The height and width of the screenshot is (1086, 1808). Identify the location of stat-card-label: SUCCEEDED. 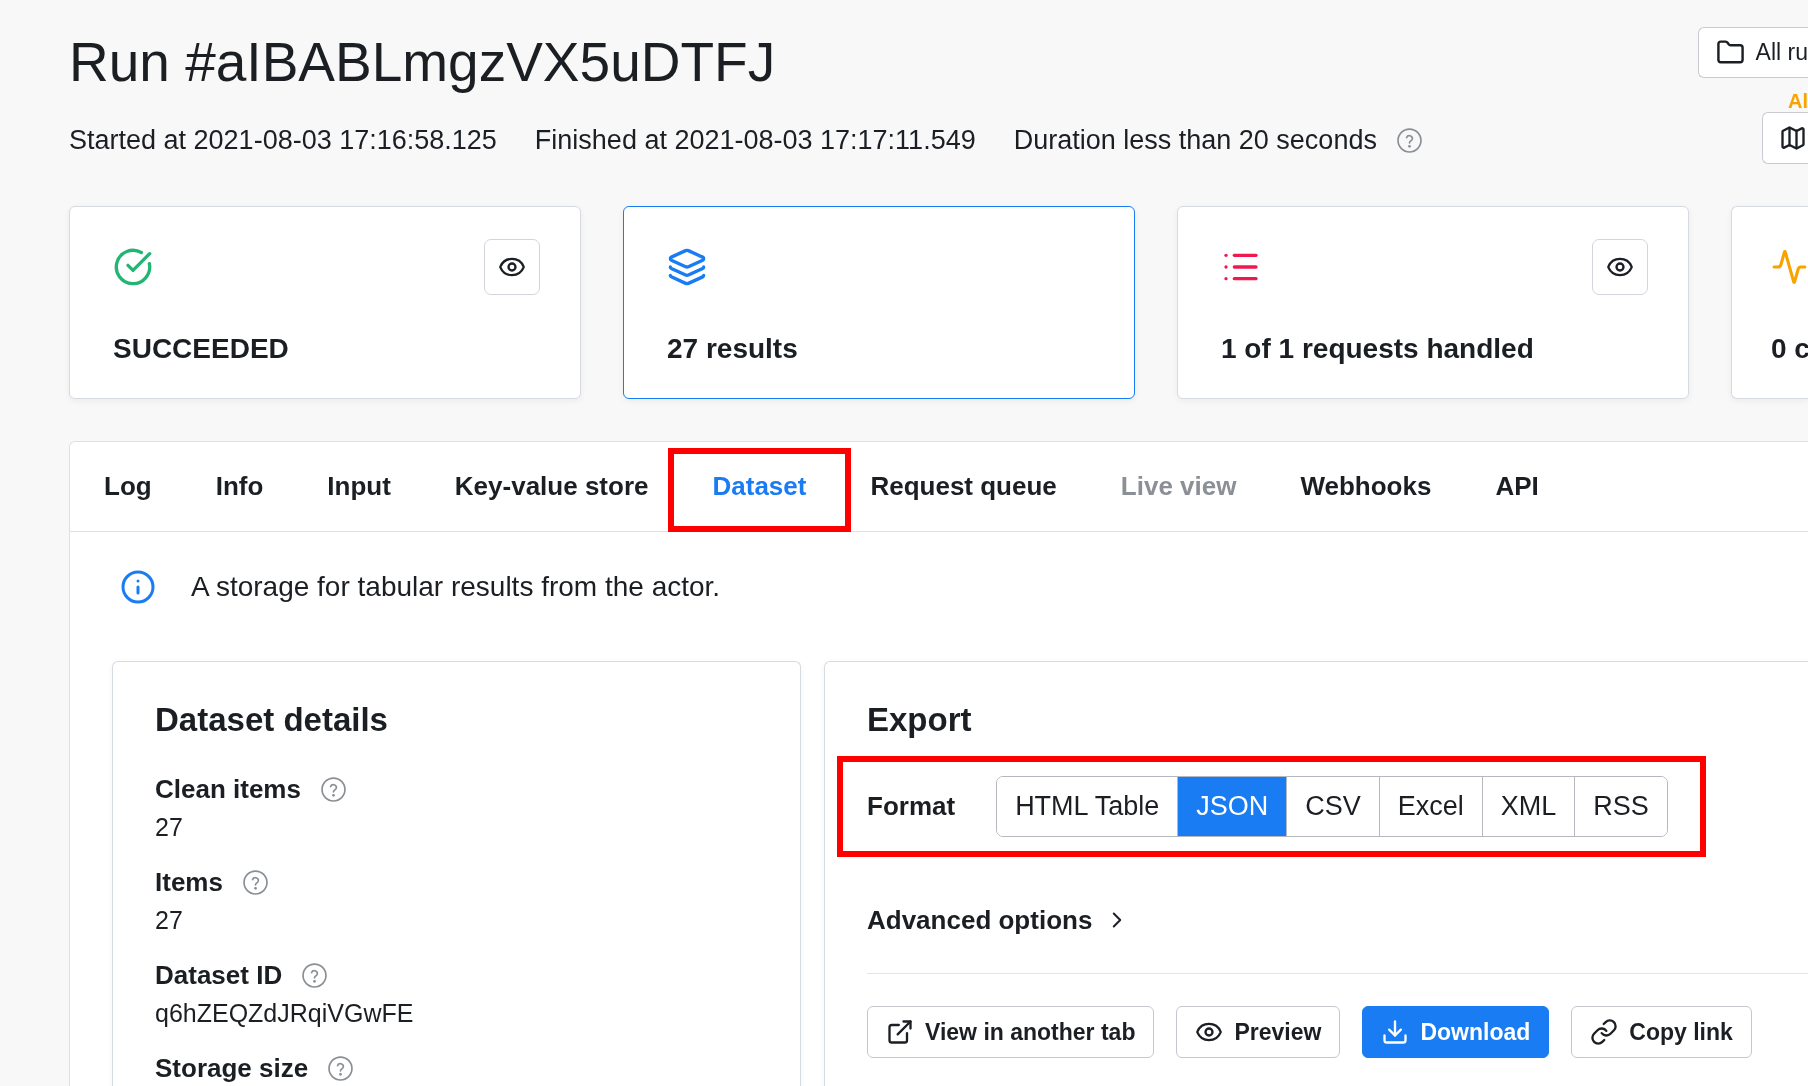
(201, 349).